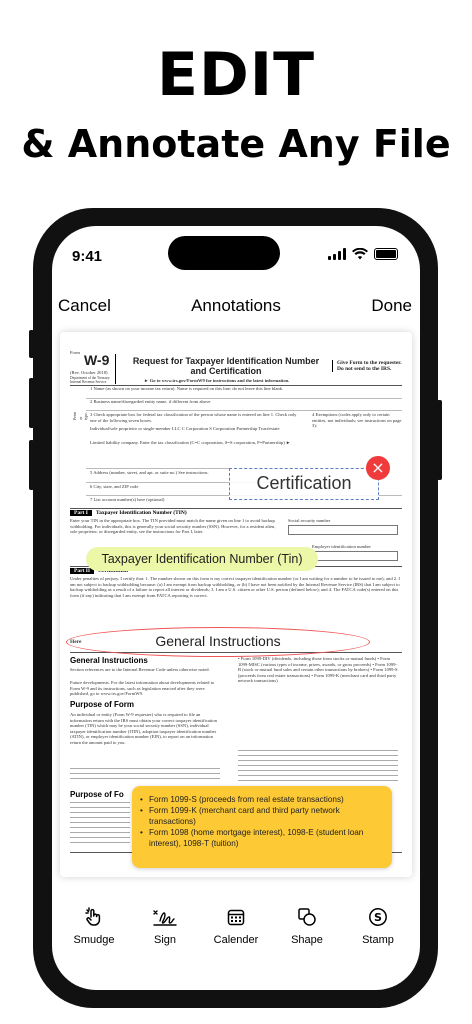  What do you see at coordinates (87, 256) in the screenshot?
I see `status-time: 9:41` at bounding box center [87, 256].